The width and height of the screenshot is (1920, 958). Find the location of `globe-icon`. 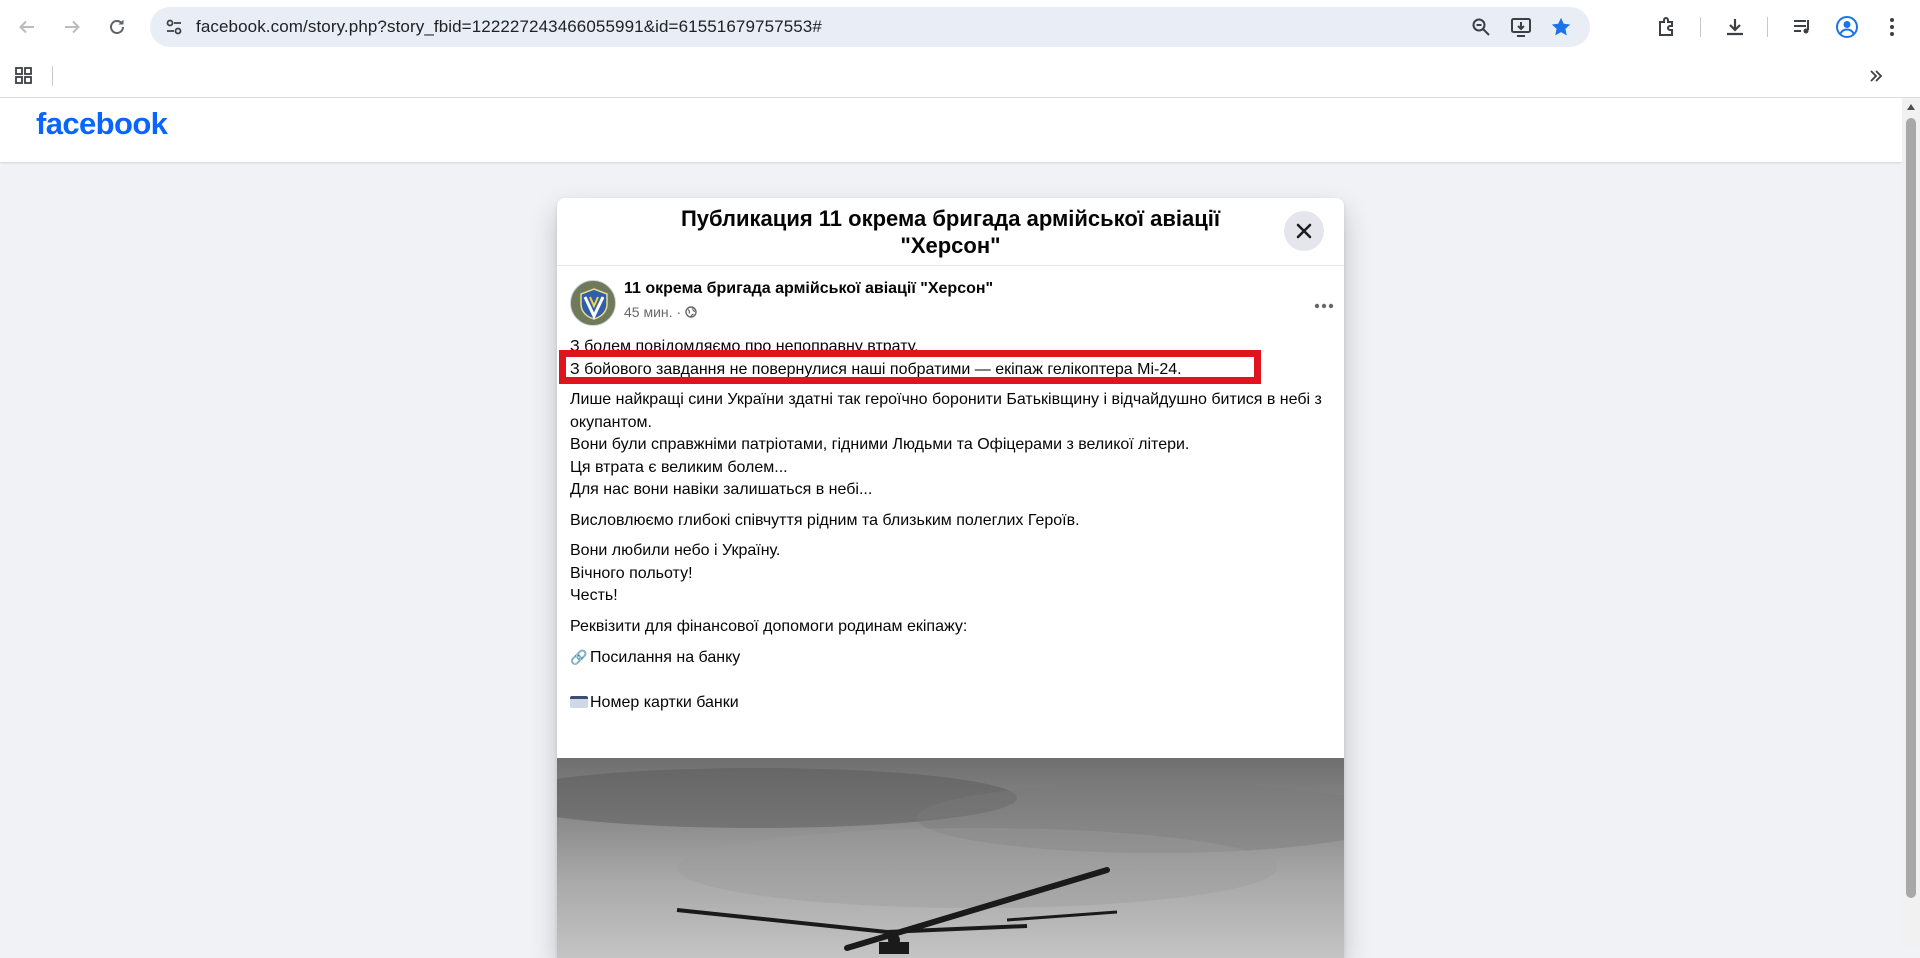

globe-icon is located at coordinates (691, 312).